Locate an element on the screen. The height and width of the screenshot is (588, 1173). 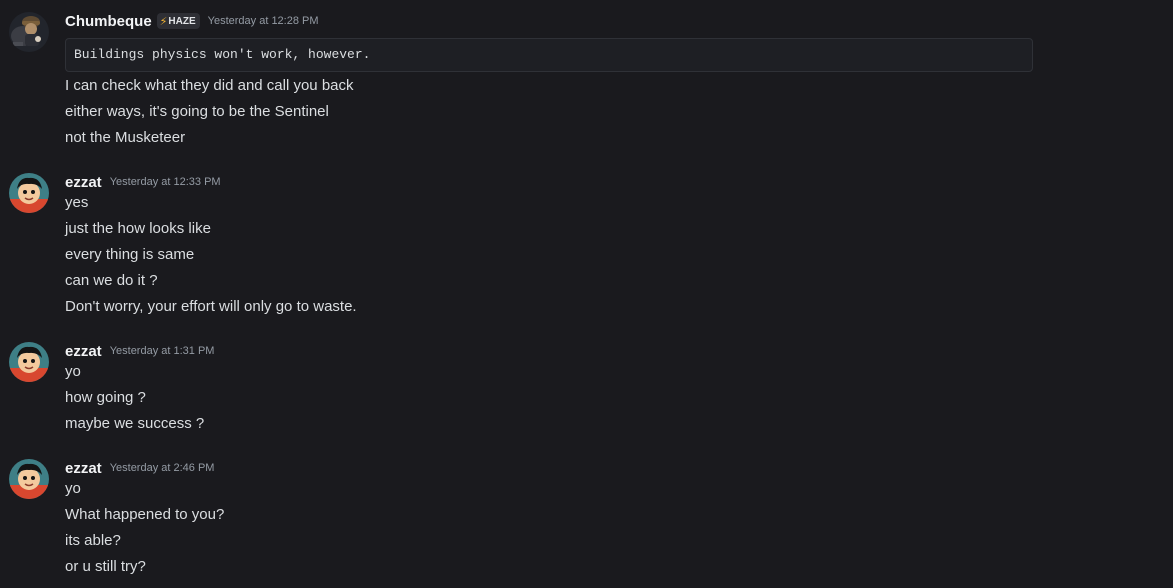
username: Chumbeque is located at coordinates (108, 21).